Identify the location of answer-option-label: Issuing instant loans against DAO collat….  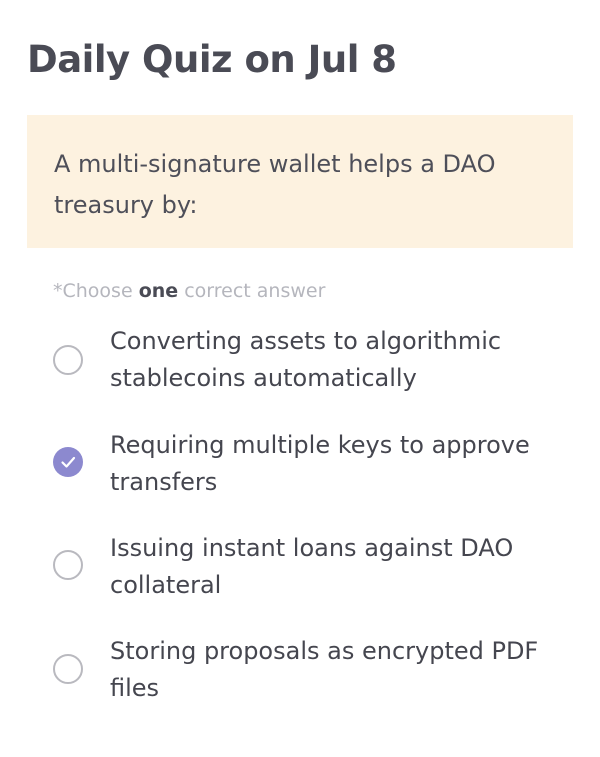
(312, 566).